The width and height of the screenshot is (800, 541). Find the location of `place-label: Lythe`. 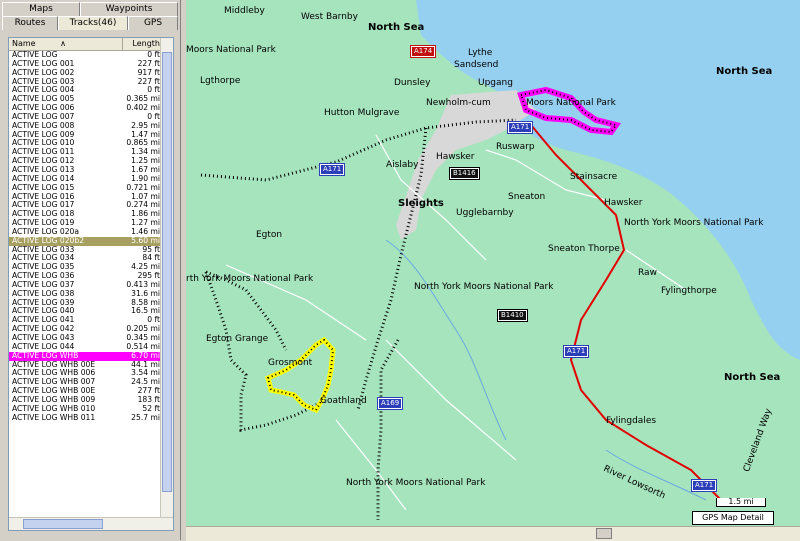

place-label: Lythe is located at coordinates (480, 53).